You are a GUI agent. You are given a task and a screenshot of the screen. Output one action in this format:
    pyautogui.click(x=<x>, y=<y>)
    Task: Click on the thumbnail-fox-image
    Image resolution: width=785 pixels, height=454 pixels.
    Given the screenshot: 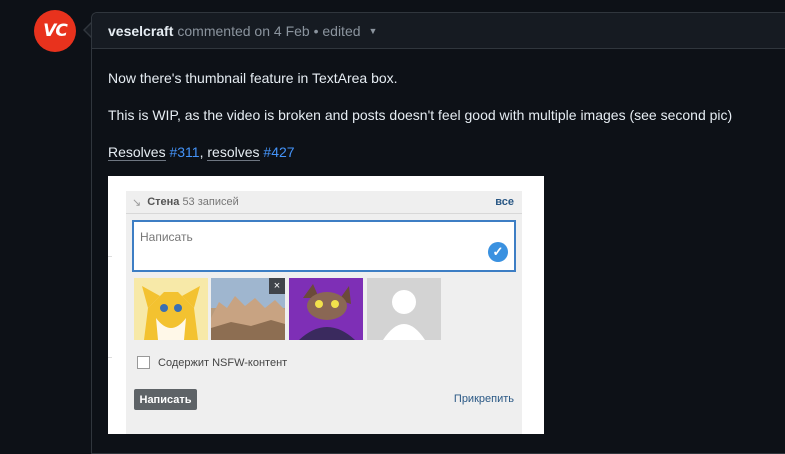 What is the action you would take?
    pyautogui.click(x=171, y=309)
    